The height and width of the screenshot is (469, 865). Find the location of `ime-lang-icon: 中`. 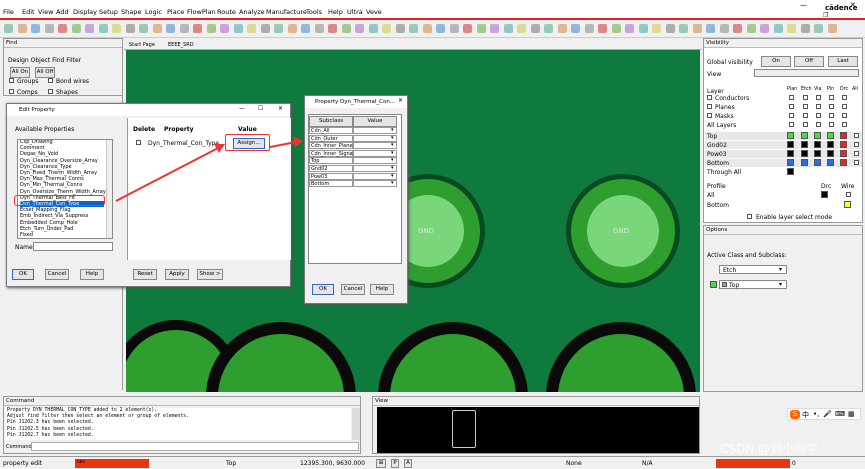

ime-lang-icon: 中 is located at coordinates (805, 415).